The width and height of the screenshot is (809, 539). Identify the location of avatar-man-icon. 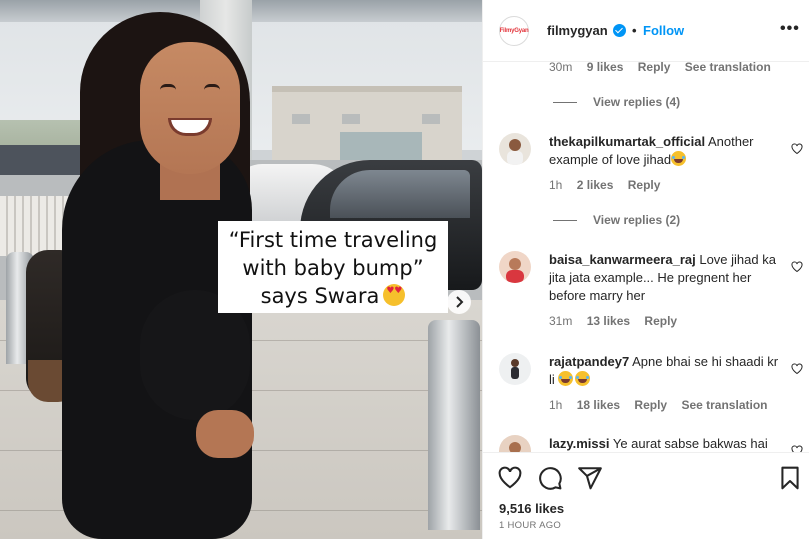
(515, 149).